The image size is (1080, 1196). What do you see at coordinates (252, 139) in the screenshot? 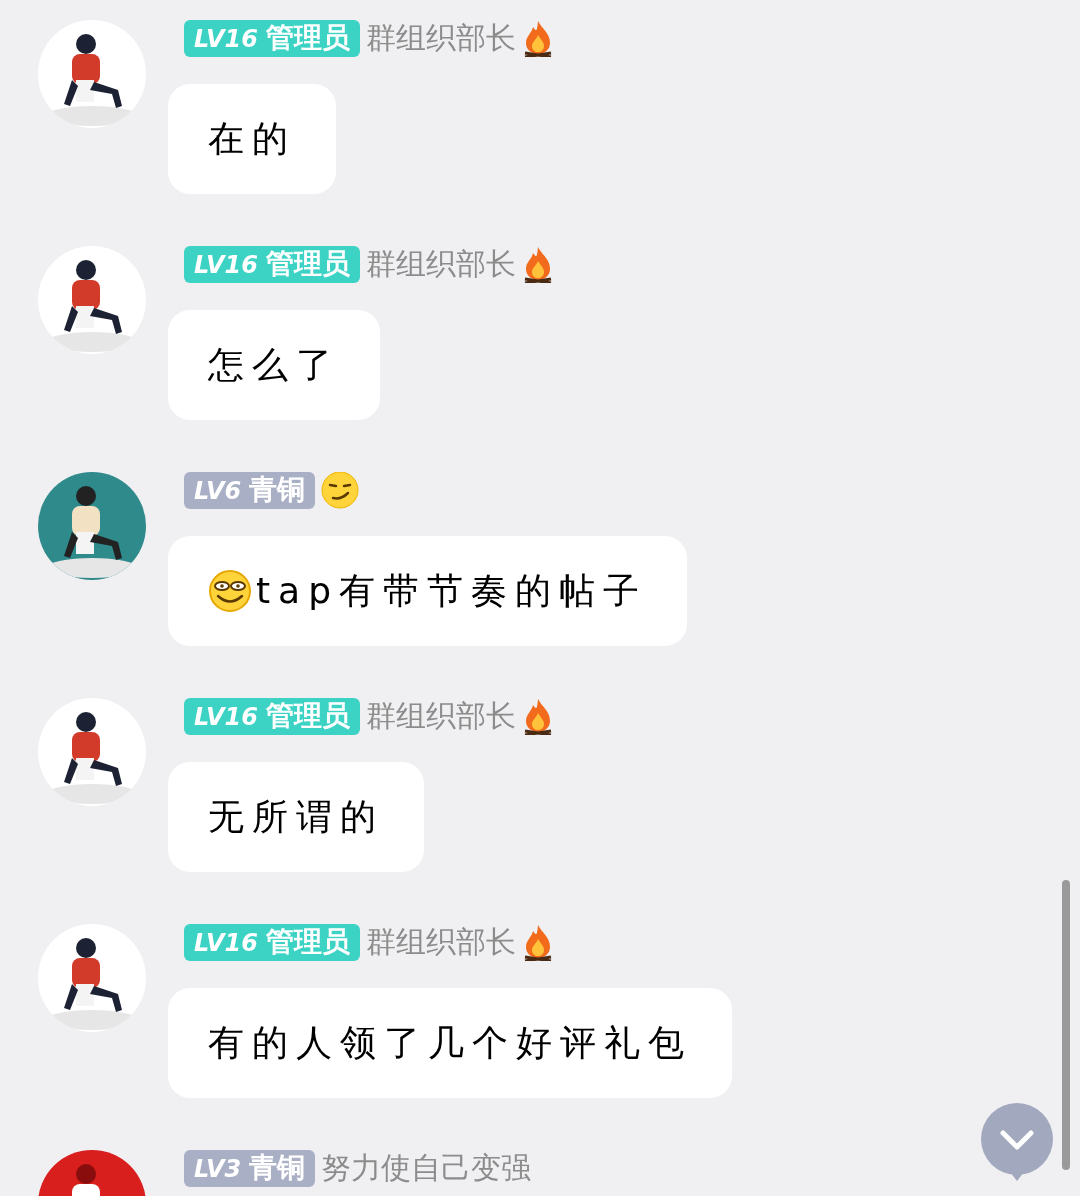
I see `message-text: 在的` at bounding box center [252, 139].